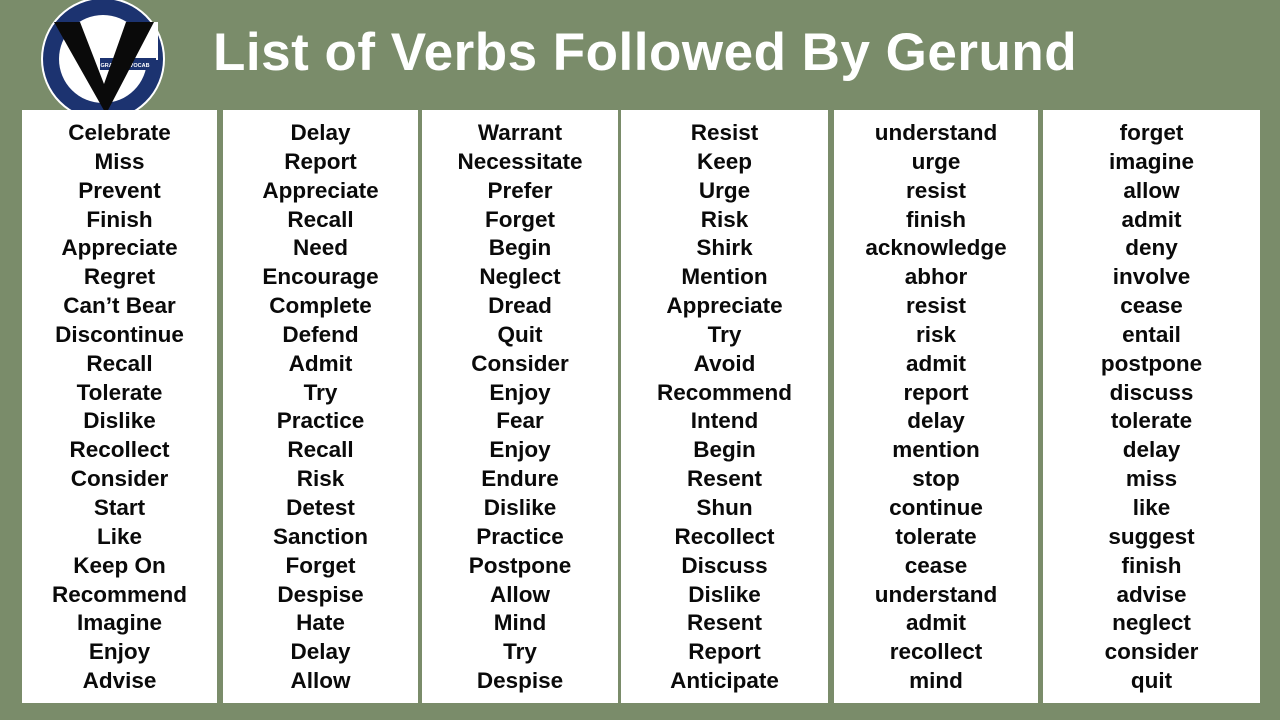 This screenshot has width=1280, height=720. I want to click on verb-item: Neglect, so click(520, 277).